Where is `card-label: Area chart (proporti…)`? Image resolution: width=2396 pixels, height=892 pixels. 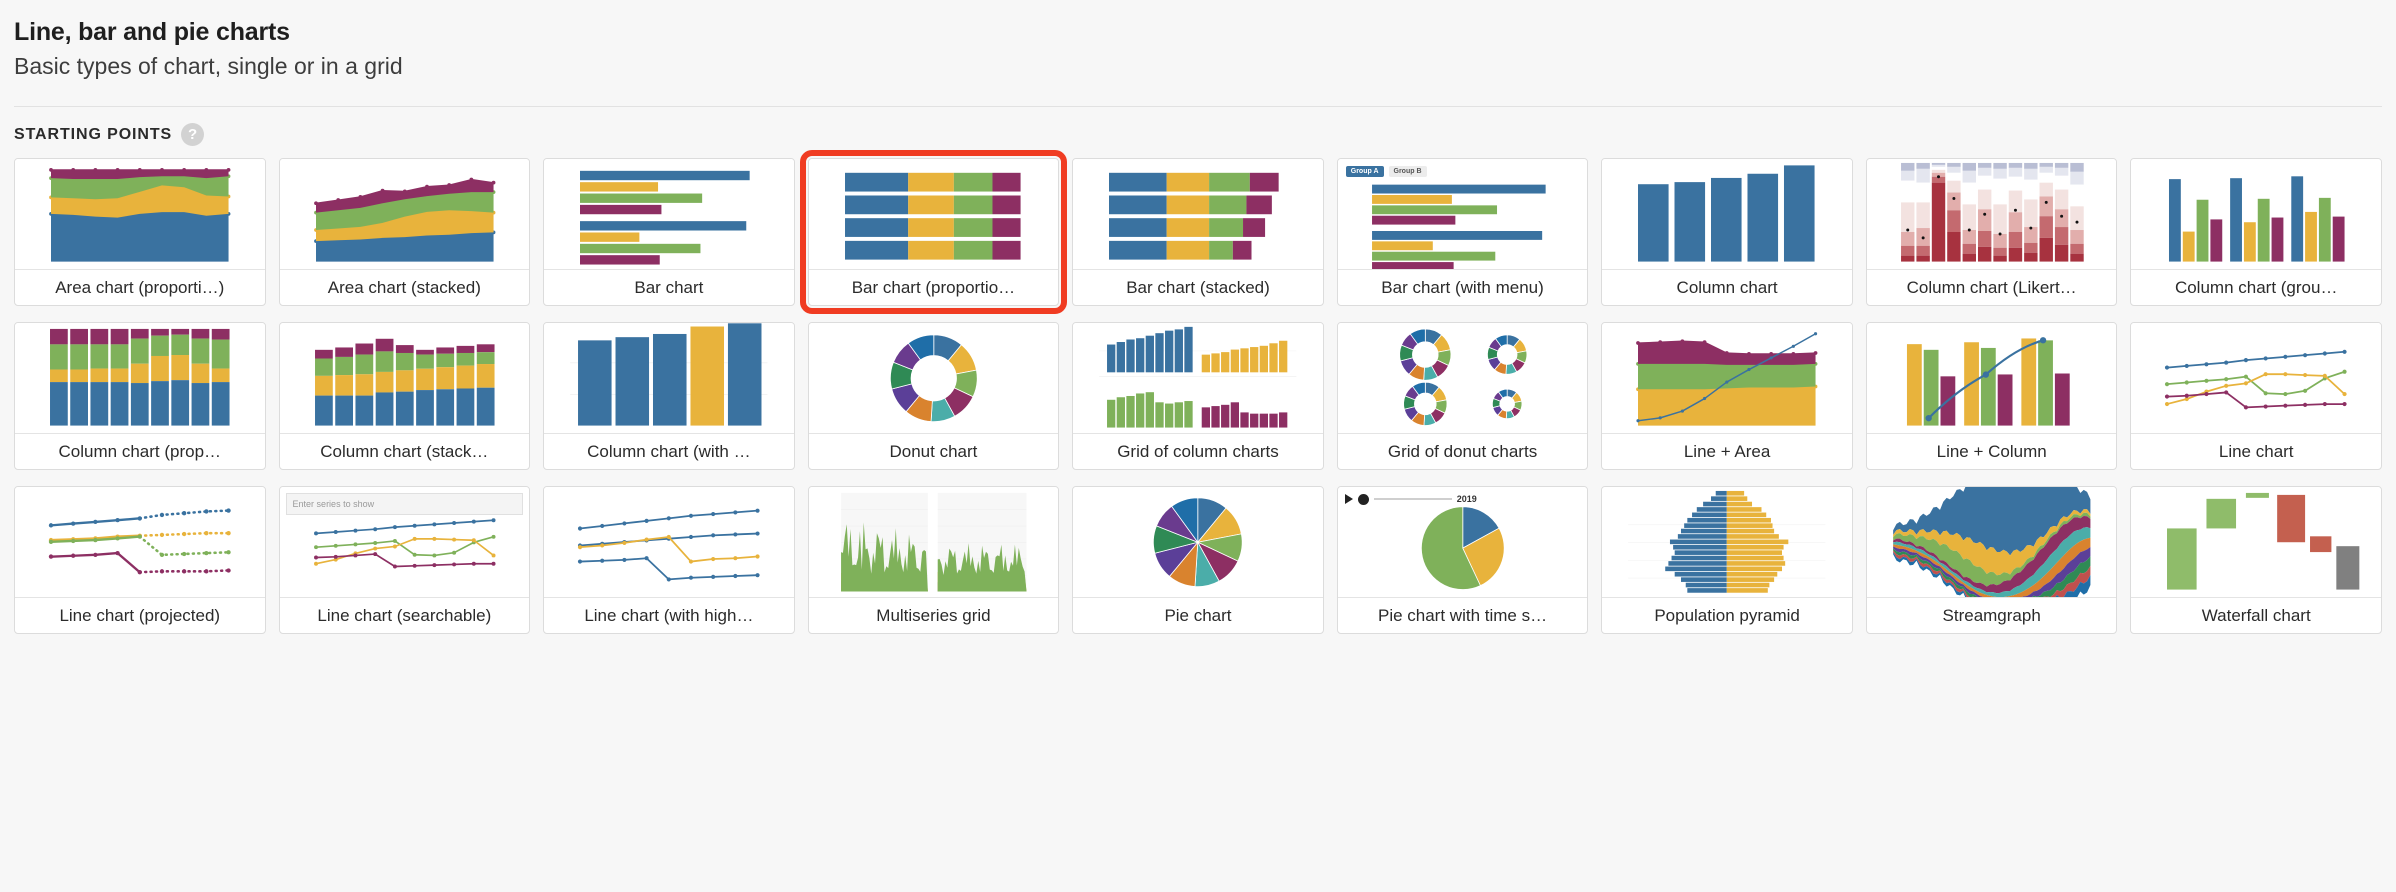
card-label: Area chart (proporti…) is located at coordinates (140, 287).